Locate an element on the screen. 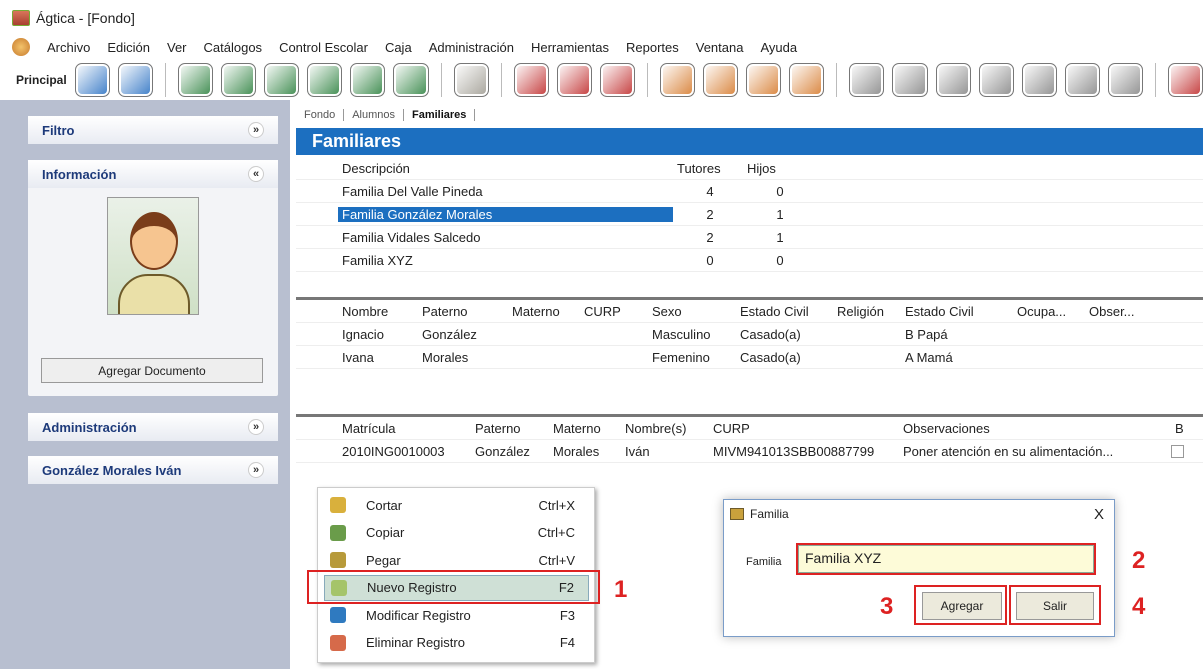  table-row: Ignacio González Masculino Casado(a) B Papá is located at coordinates (749, 334).